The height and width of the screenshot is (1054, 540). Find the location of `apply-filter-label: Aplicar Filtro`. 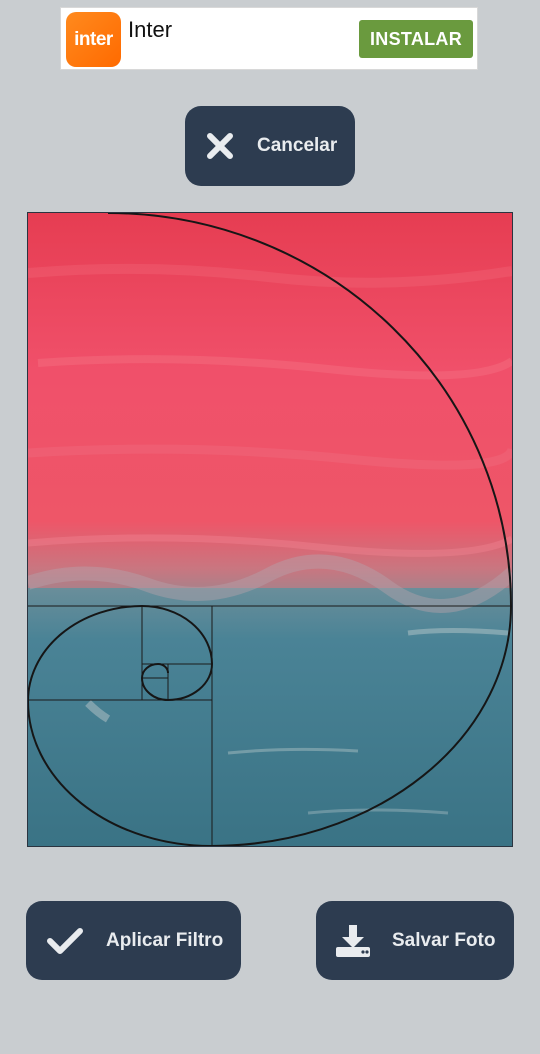

apply-filter-label: Aplicar Filtro is located at coordinates (165, 940).